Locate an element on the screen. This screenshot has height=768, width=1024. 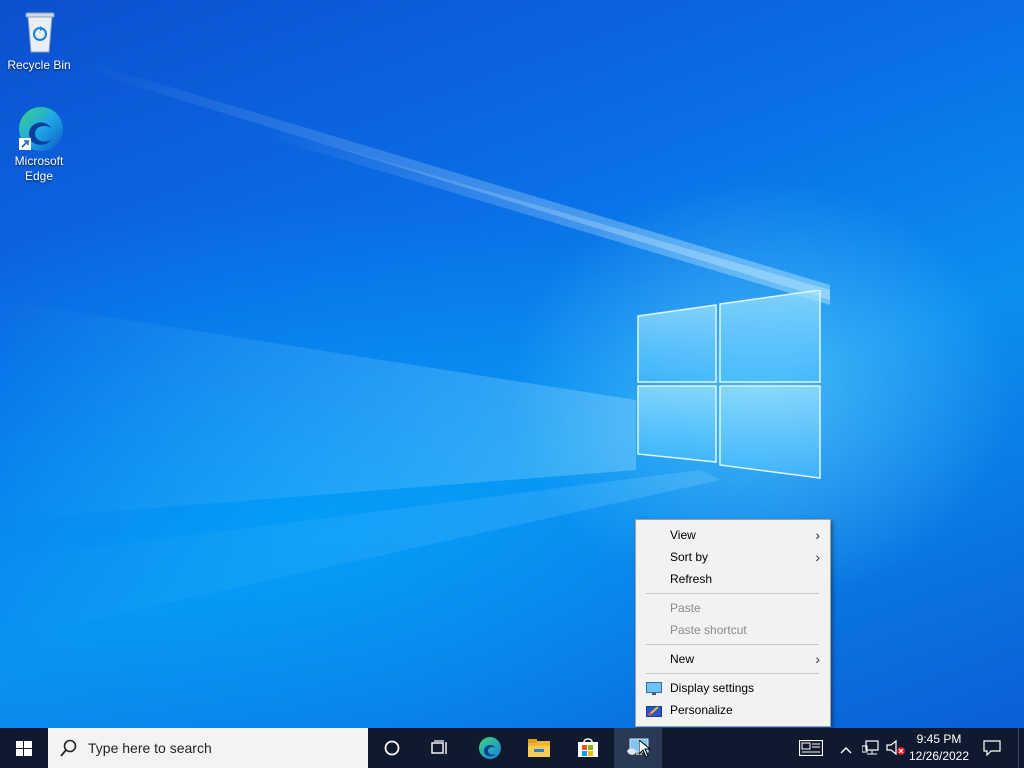
network-icon is located at coordinates (870, 750).